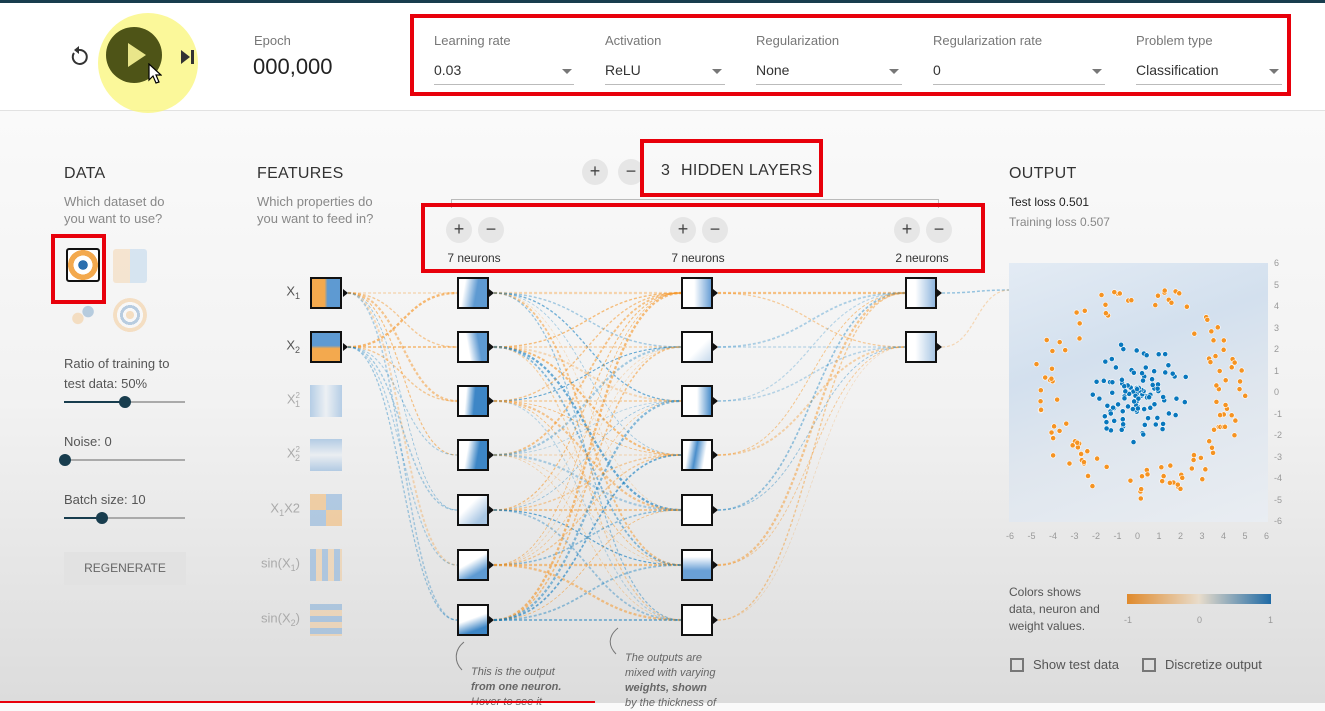 Image resolution: width=1325 pixels, height=711 pixels. What do you see at coordinates (731, 168) in the screenshot?
I see `highlight-hidden-layers-box` at bounding box center [731, 168].